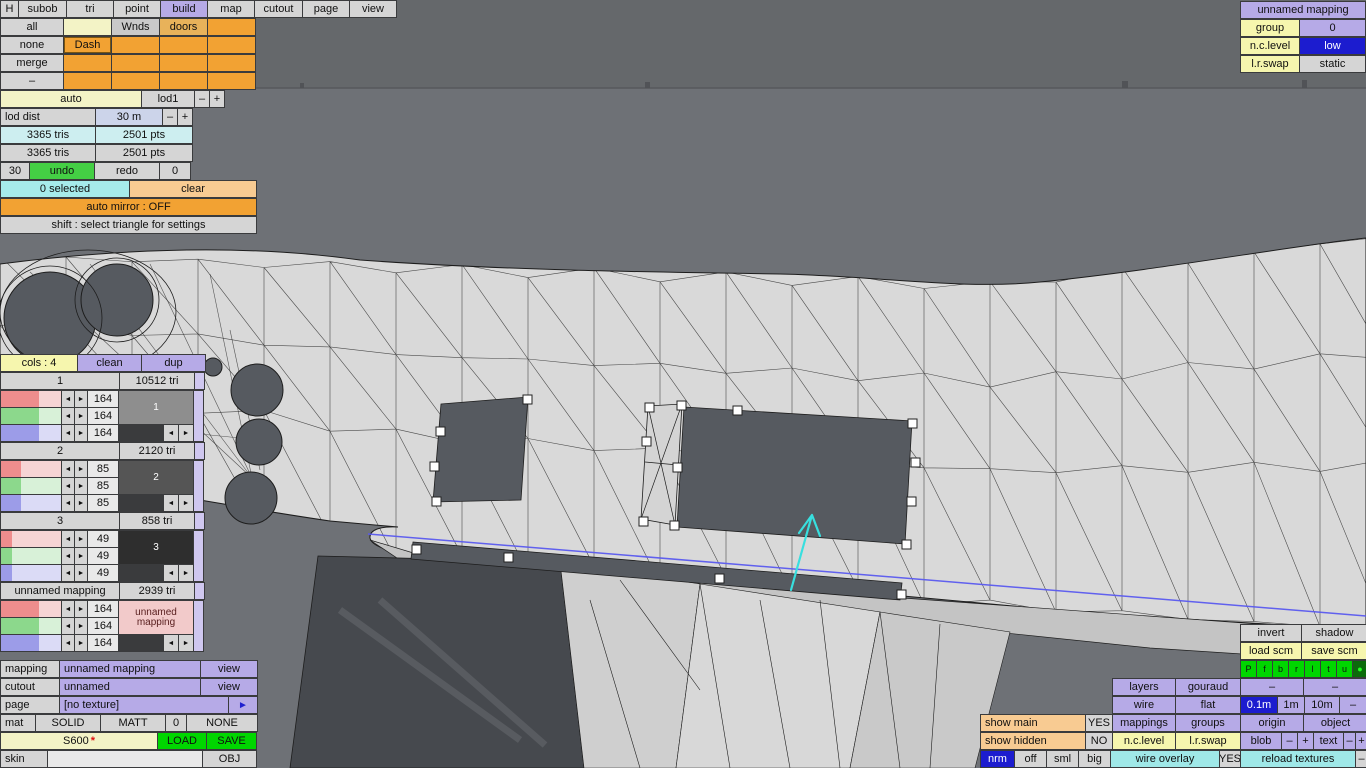  Describe the element at coordinates (1328, 741) in the screenshot. I see `text-button: text` at that location.